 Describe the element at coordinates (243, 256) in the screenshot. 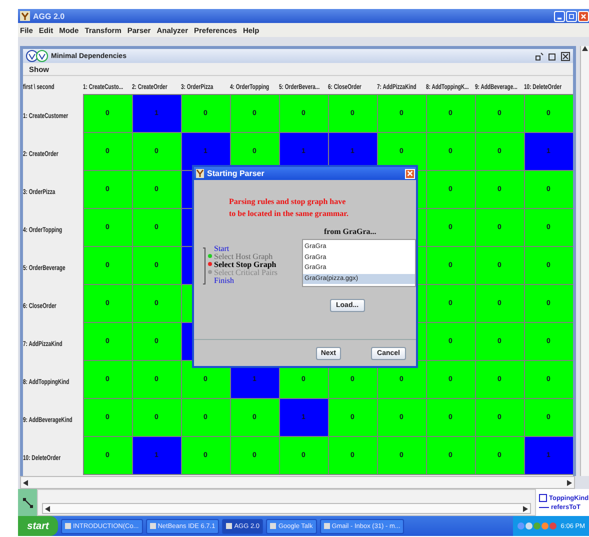

I see `wizard-step: Select Host Graph` at that location.